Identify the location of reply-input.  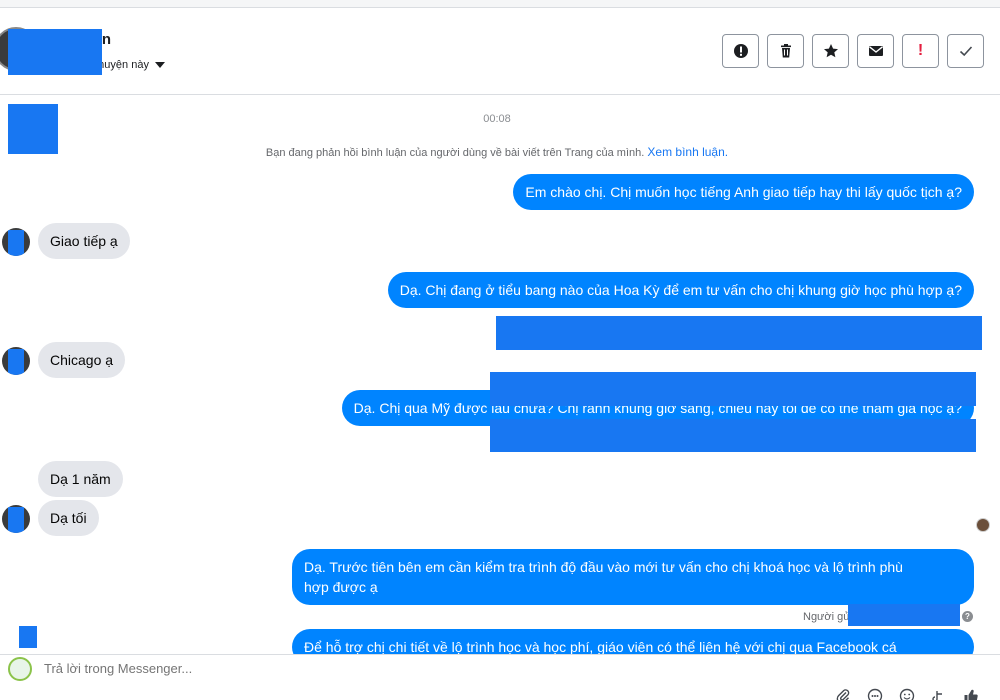
(494, 668).